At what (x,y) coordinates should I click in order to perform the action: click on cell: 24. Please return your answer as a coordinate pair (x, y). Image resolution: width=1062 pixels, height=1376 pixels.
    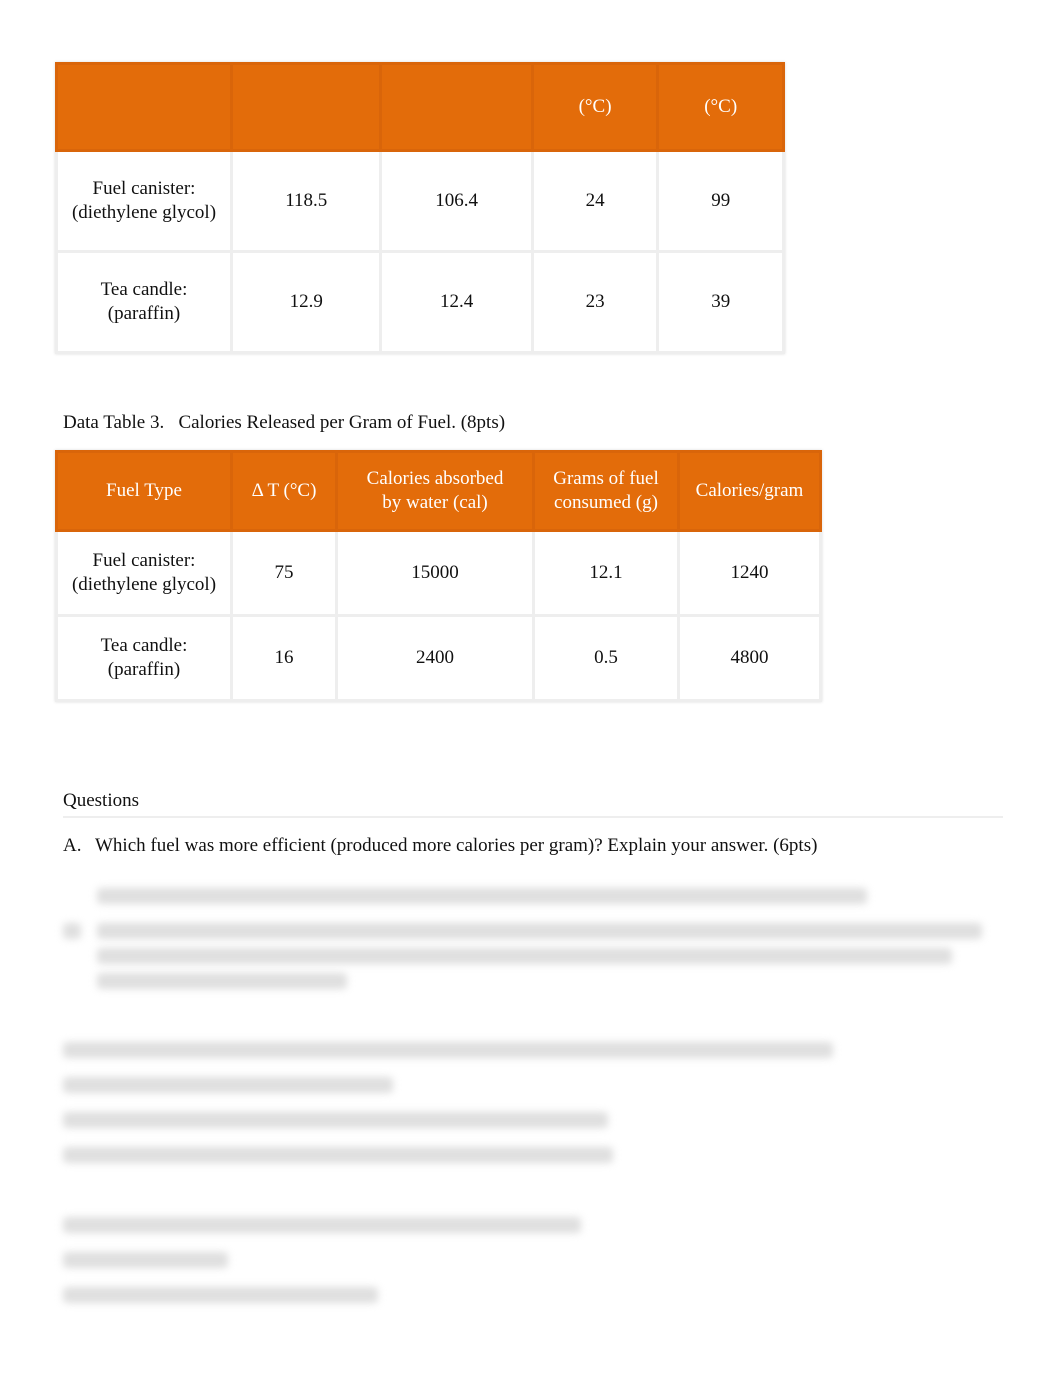
    Looking at the image, I should click on (595, 201).